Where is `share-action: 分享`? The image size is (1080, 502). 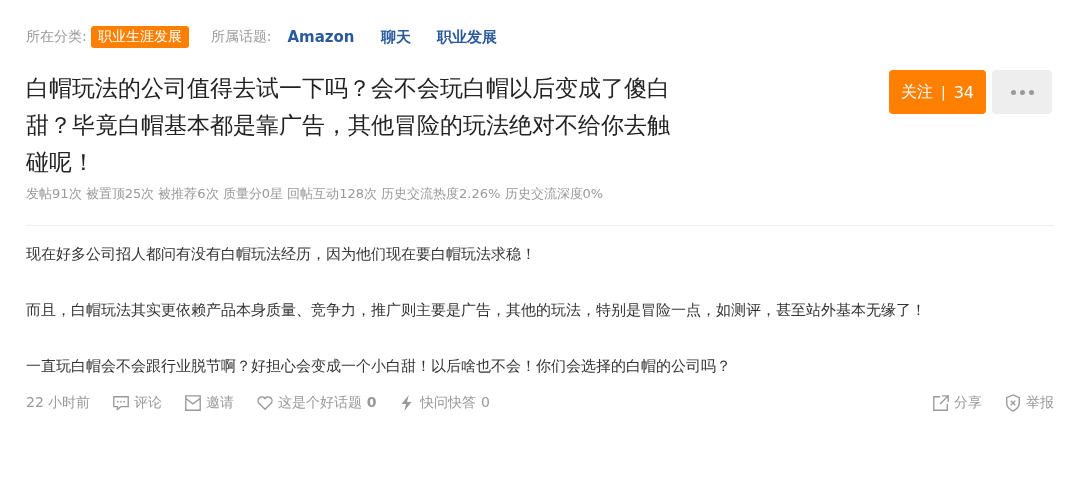
share-action: 分享 is located at coordinates (957, 403).